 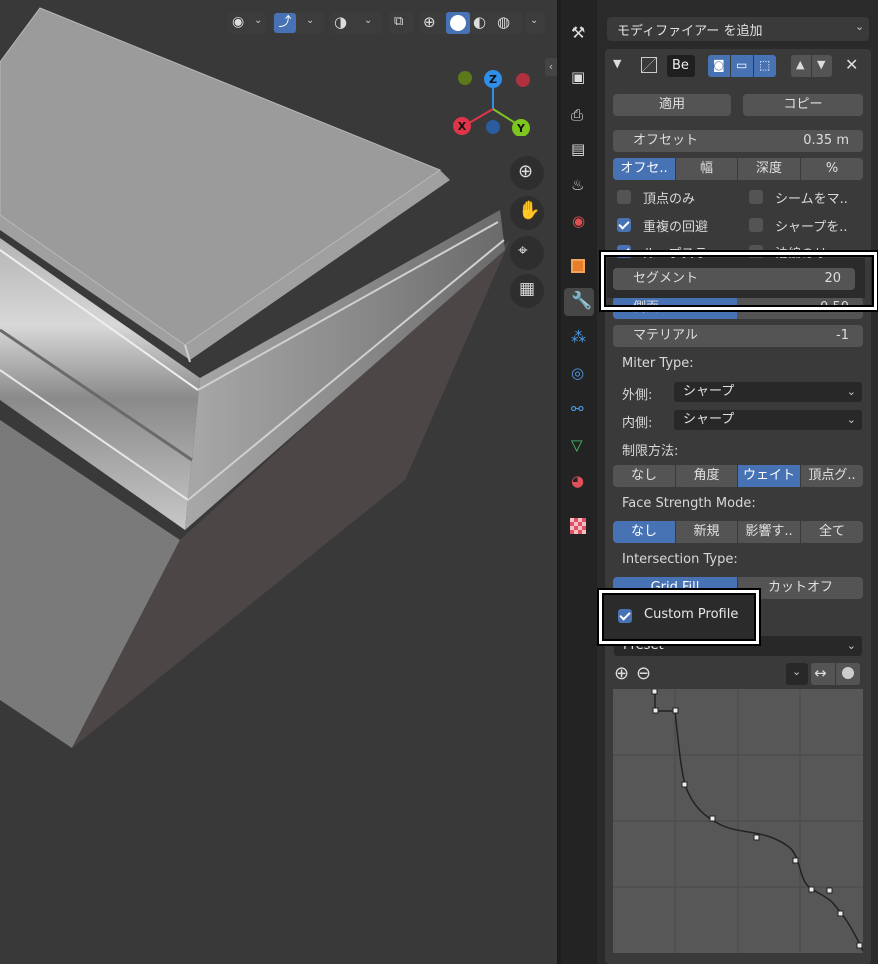 What do you see at coordinates (644, 476) in the screenshot?
I see `limit-none: なし` at bounding box center [644, 476].